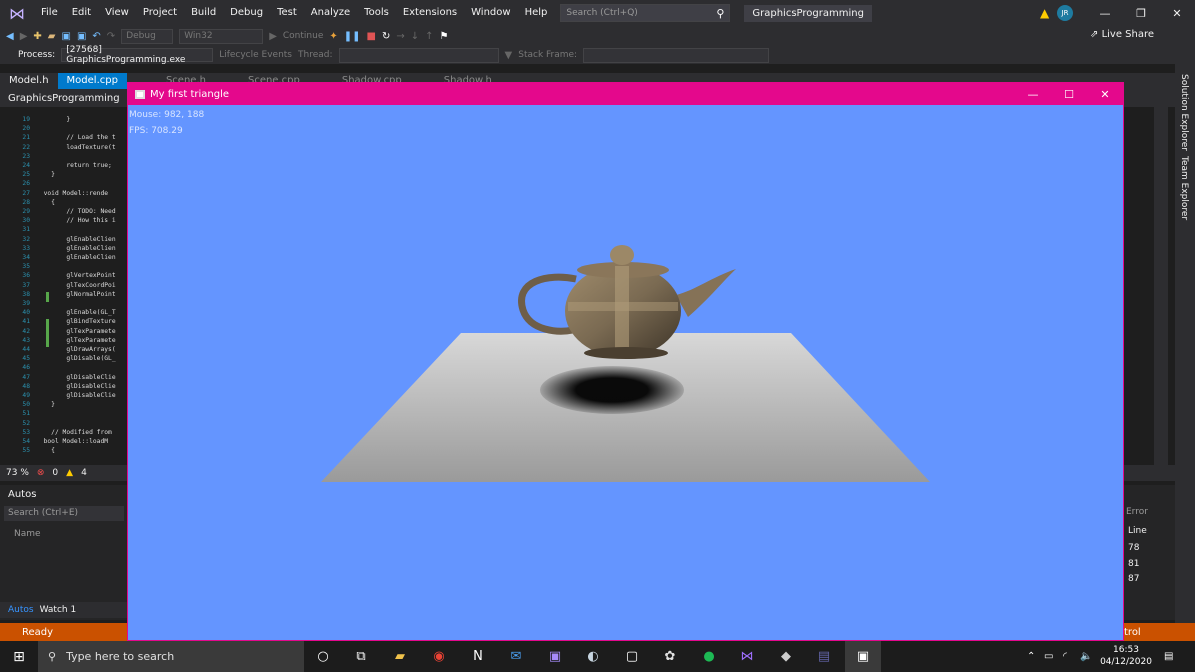 The height and width of the screenshot is (672, 1195). Describe the element at coordinates (1184, 112) in the screenshot. I see `solution-explorer-tab: Solution Explorer` at that location.